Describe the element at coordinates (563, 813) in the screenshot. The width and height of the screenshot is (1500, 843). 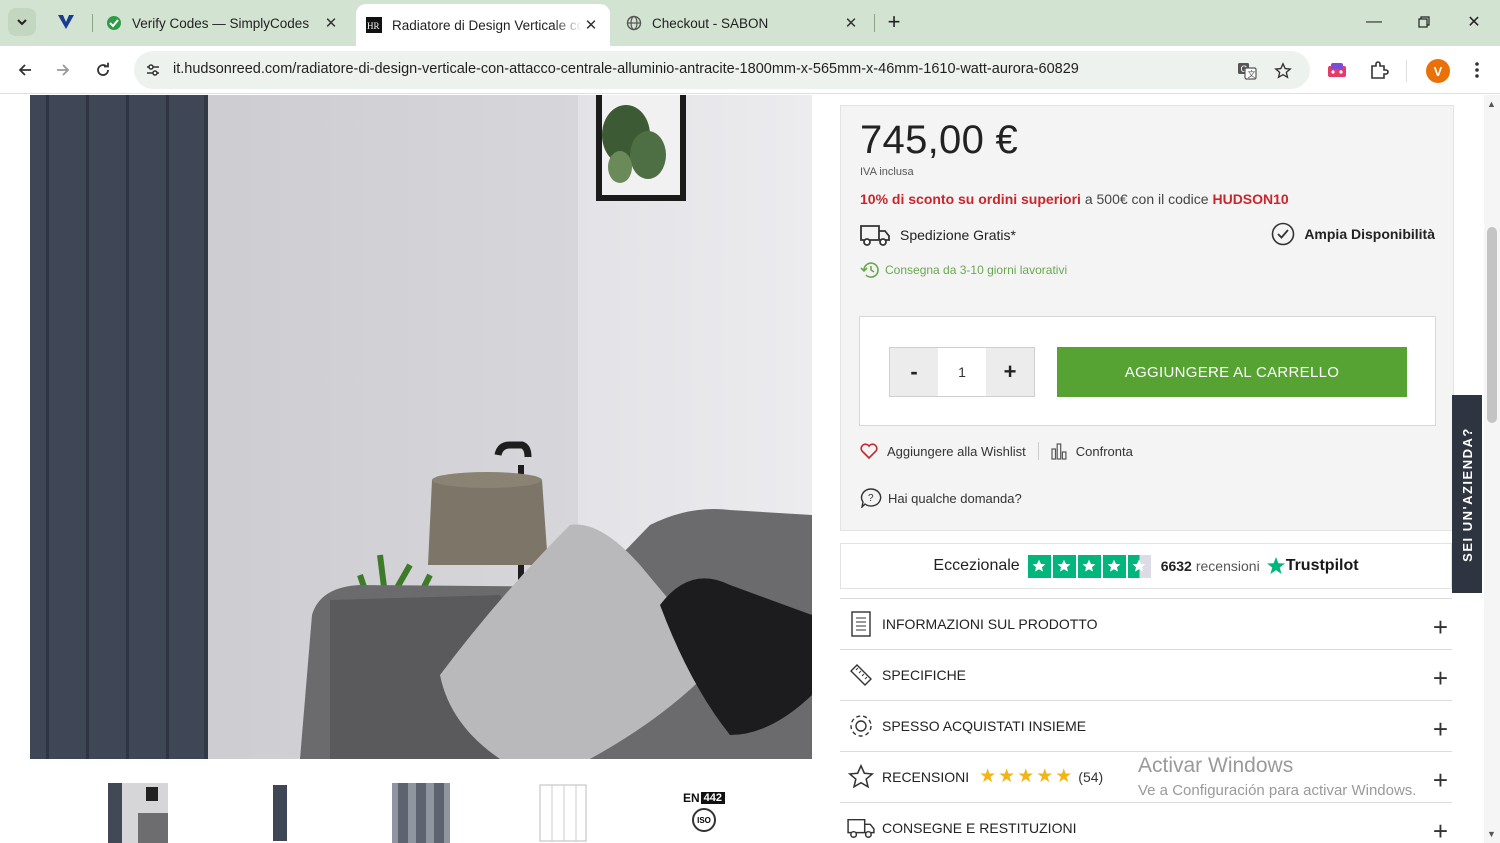
I see `thumbnail-drawing` at that location.